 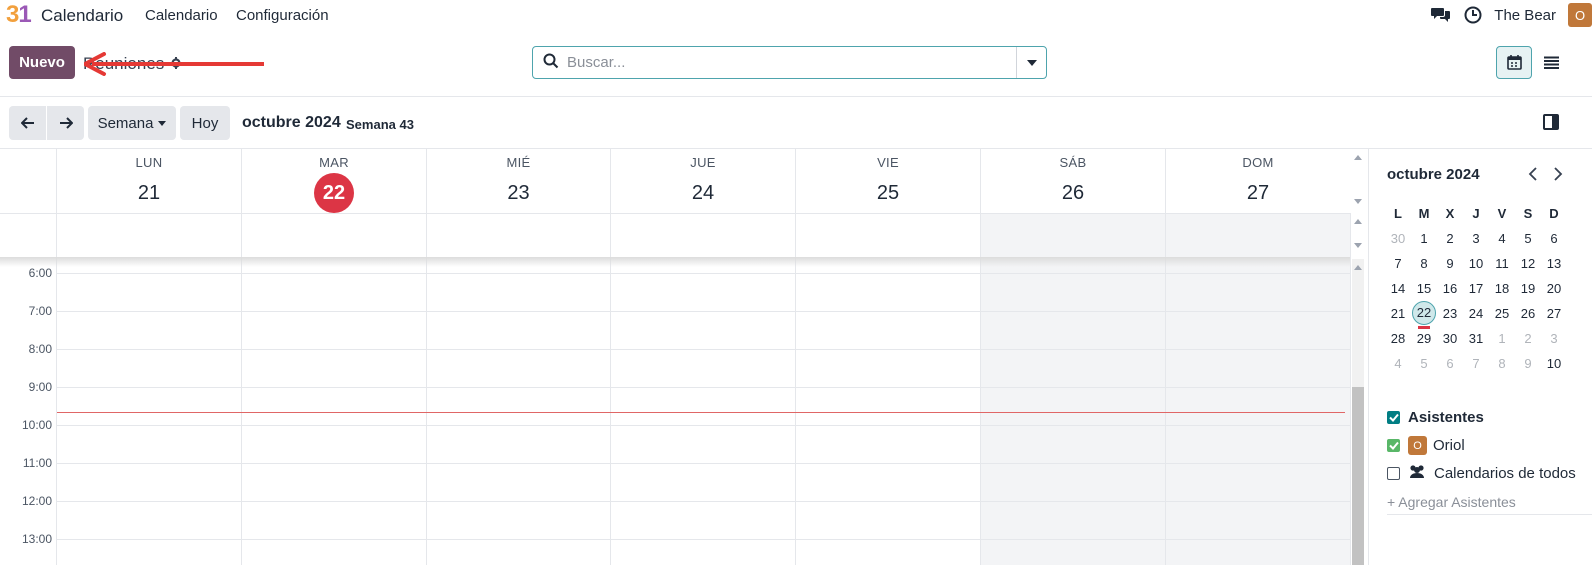 What do you see at coordinates (1514, 62) in the screenshot?
I see `calendar-view-button` at bounding box center [1514, 62].